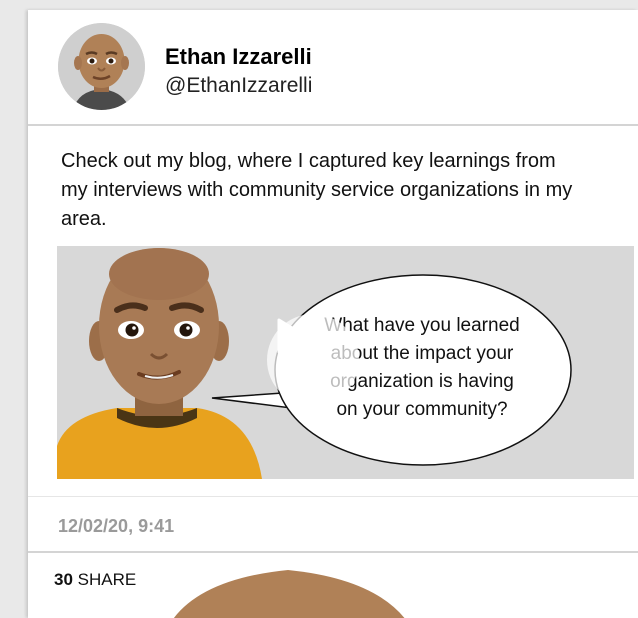 The width and height of the screenshot is (638, 618). I want to click on media-divider, so click(333, 496).